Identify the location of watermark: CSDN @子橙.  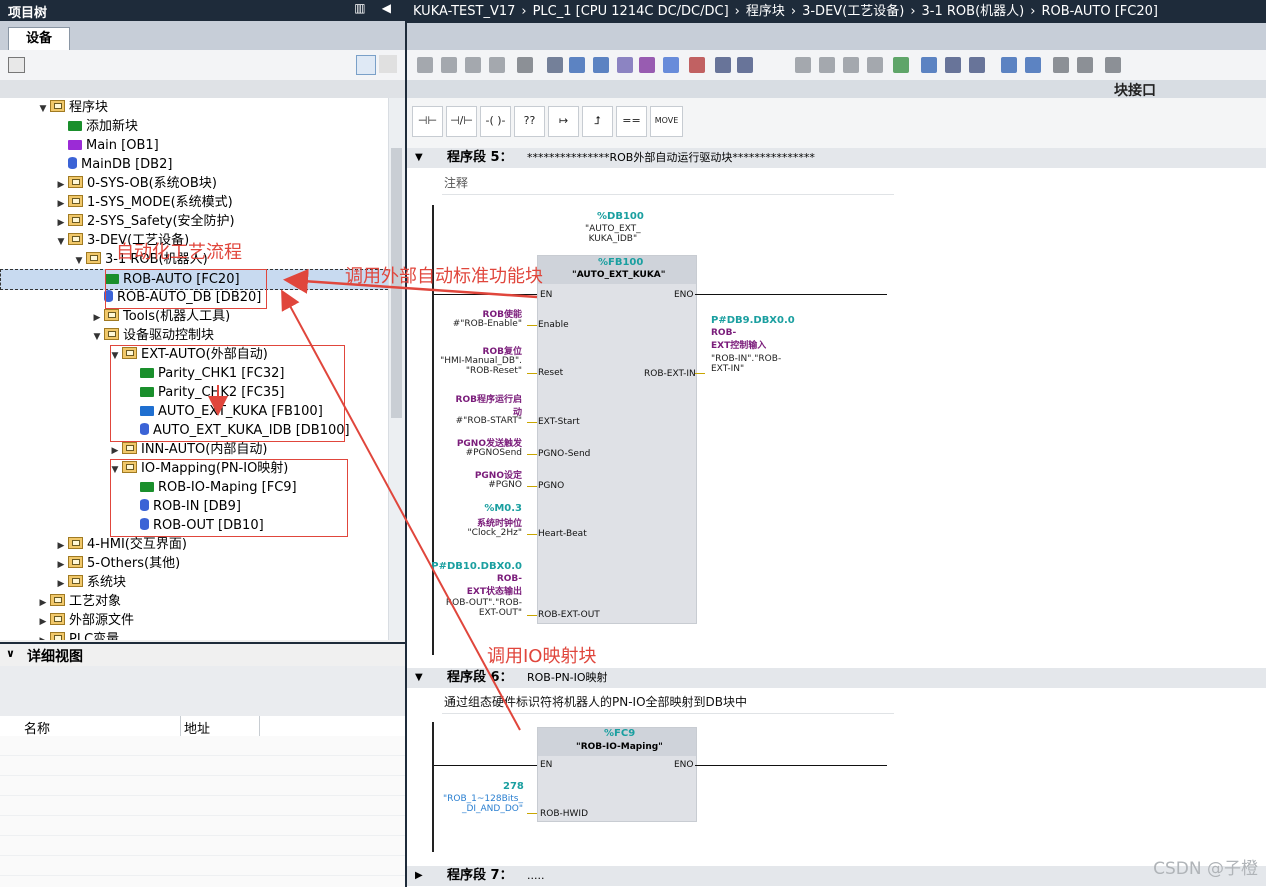
(1205, 869).